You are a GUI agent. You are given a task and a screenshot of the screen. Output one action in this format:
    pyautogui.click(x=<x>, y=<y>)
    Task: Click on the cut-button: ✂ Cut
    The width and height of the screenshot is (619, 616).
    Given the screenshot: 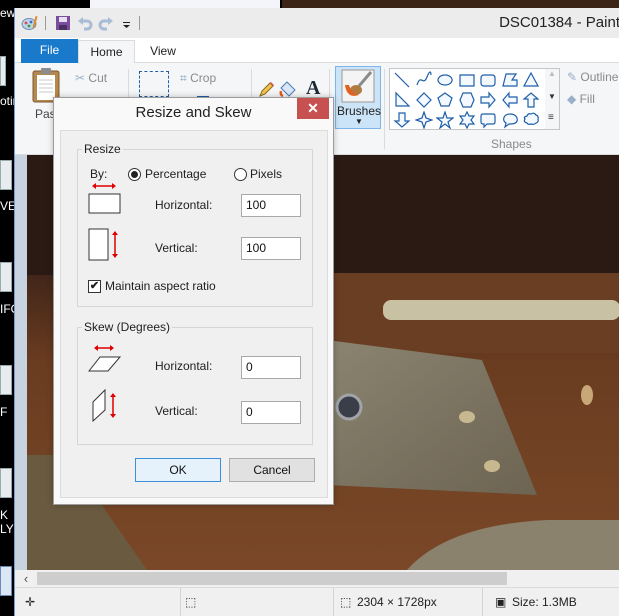 What is the action you would take?
    pyautogui.click(x=91, y=78)
    